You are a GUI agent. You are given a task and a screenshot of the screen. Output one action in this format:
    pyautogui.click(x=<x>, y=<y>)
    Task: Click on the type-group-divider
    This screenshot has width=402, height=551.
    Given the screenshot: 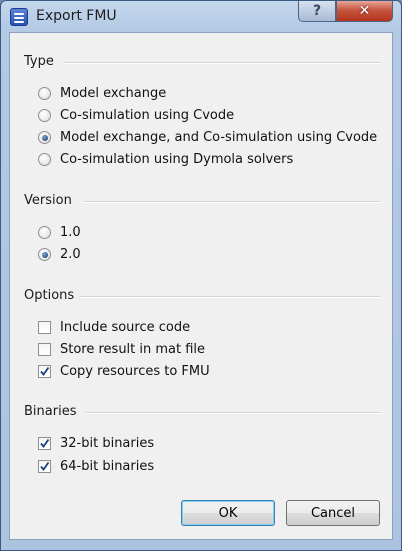 What is the action you would take?
    pyautogui.click(x=222, y=63)
    